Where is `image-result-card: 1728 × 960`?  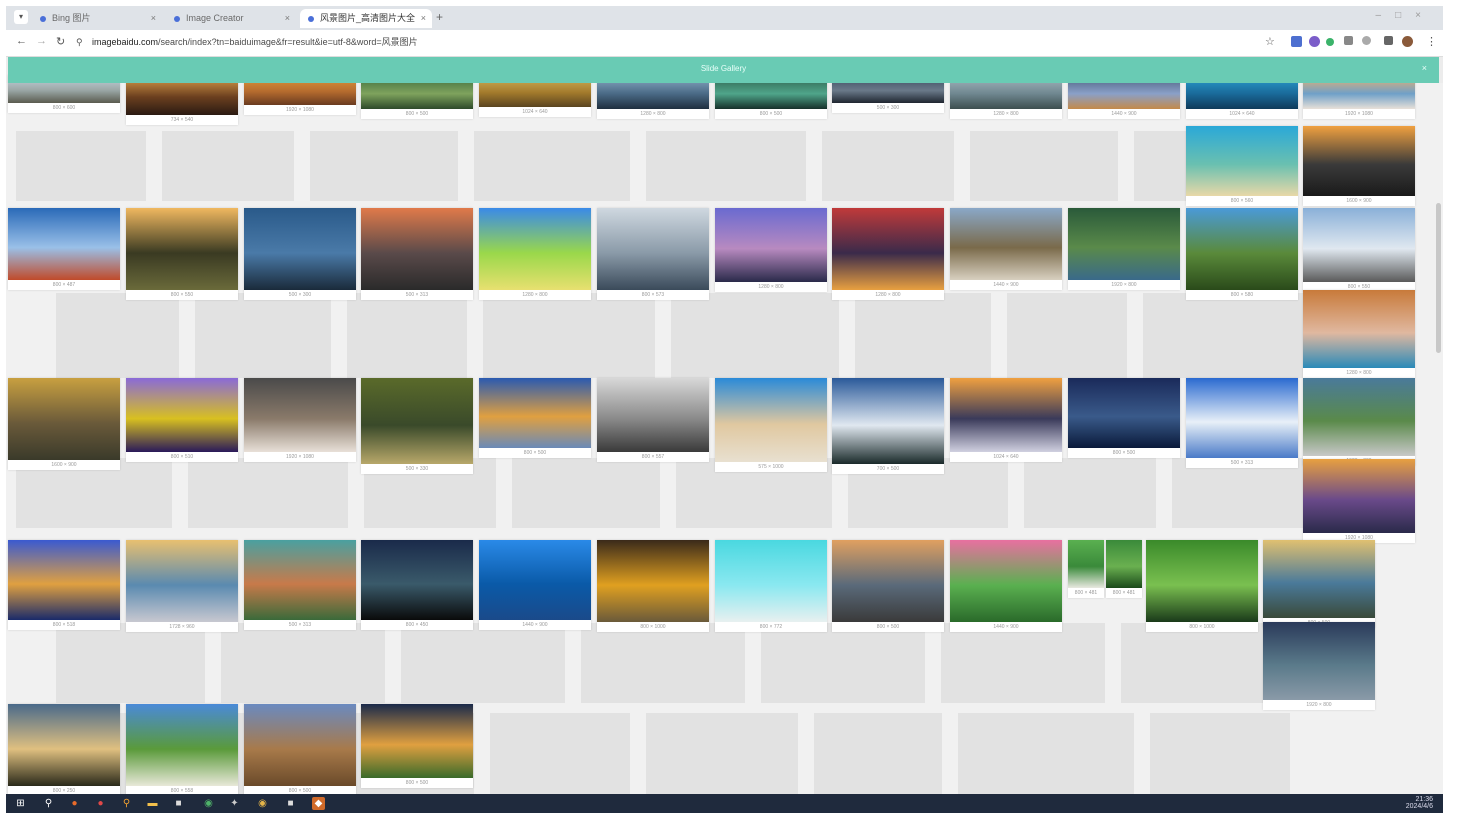
image-result-card: 1728 × 960 is located at coordinates (182, 586).